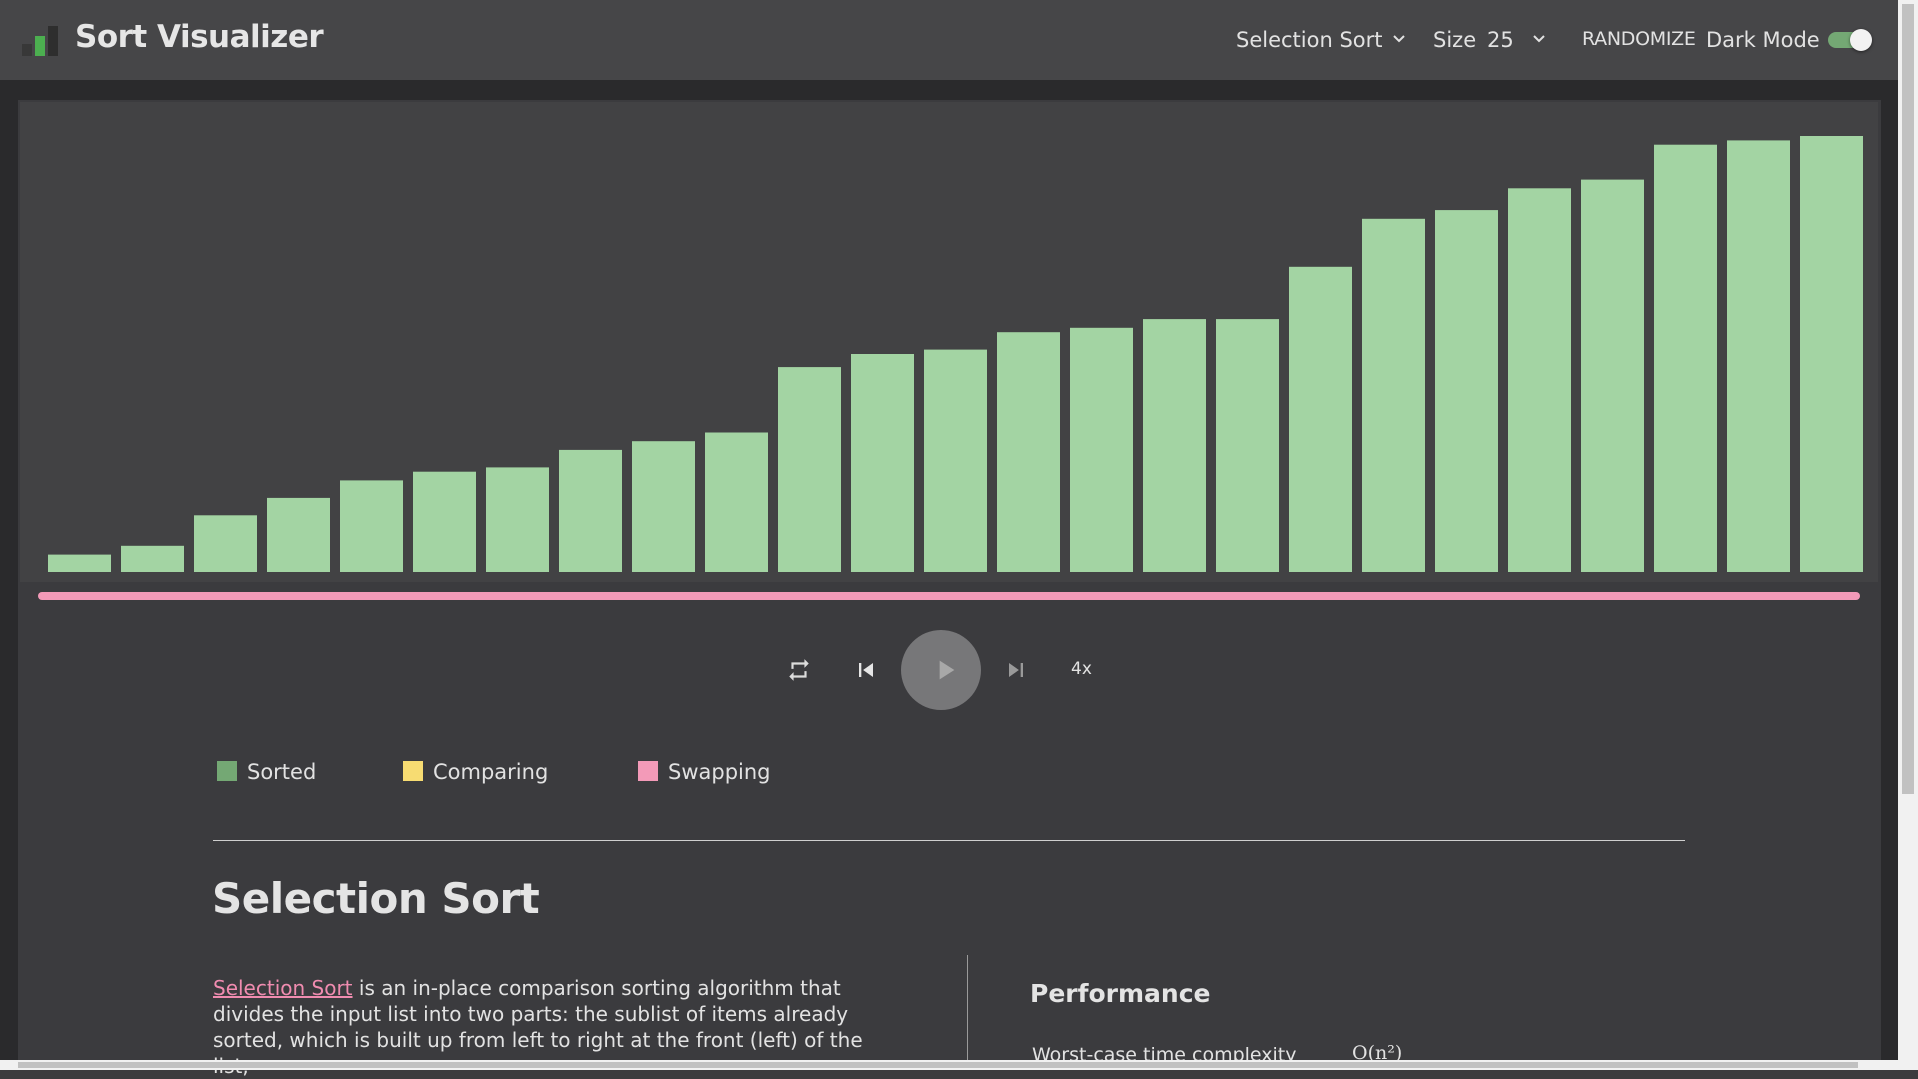 The image size is (1918, 1079). What do you see at coordinates (949, 90) in the screenshot?
I see `top-frame` at bounding box center [949, 90].